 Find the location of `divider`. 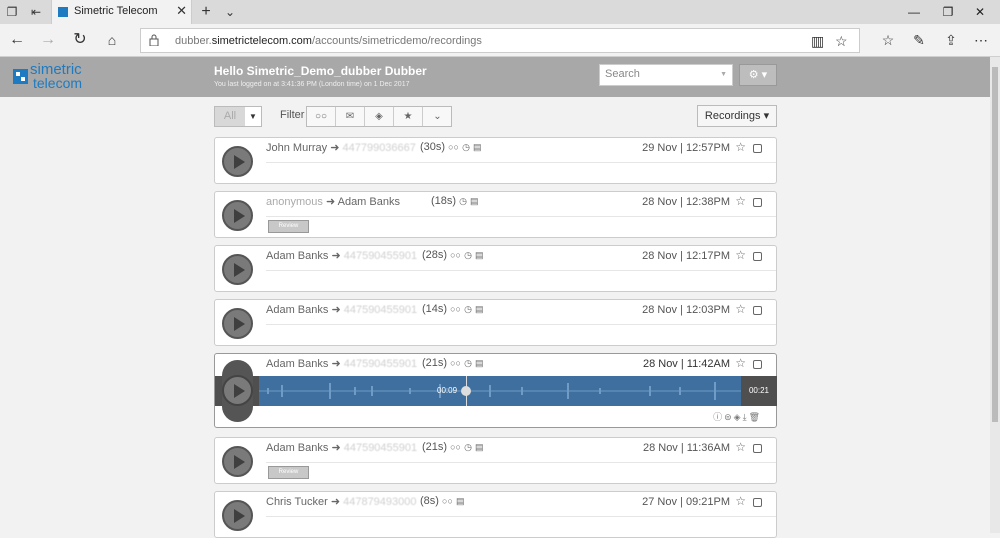

divider is located at coordinates (521, 270).